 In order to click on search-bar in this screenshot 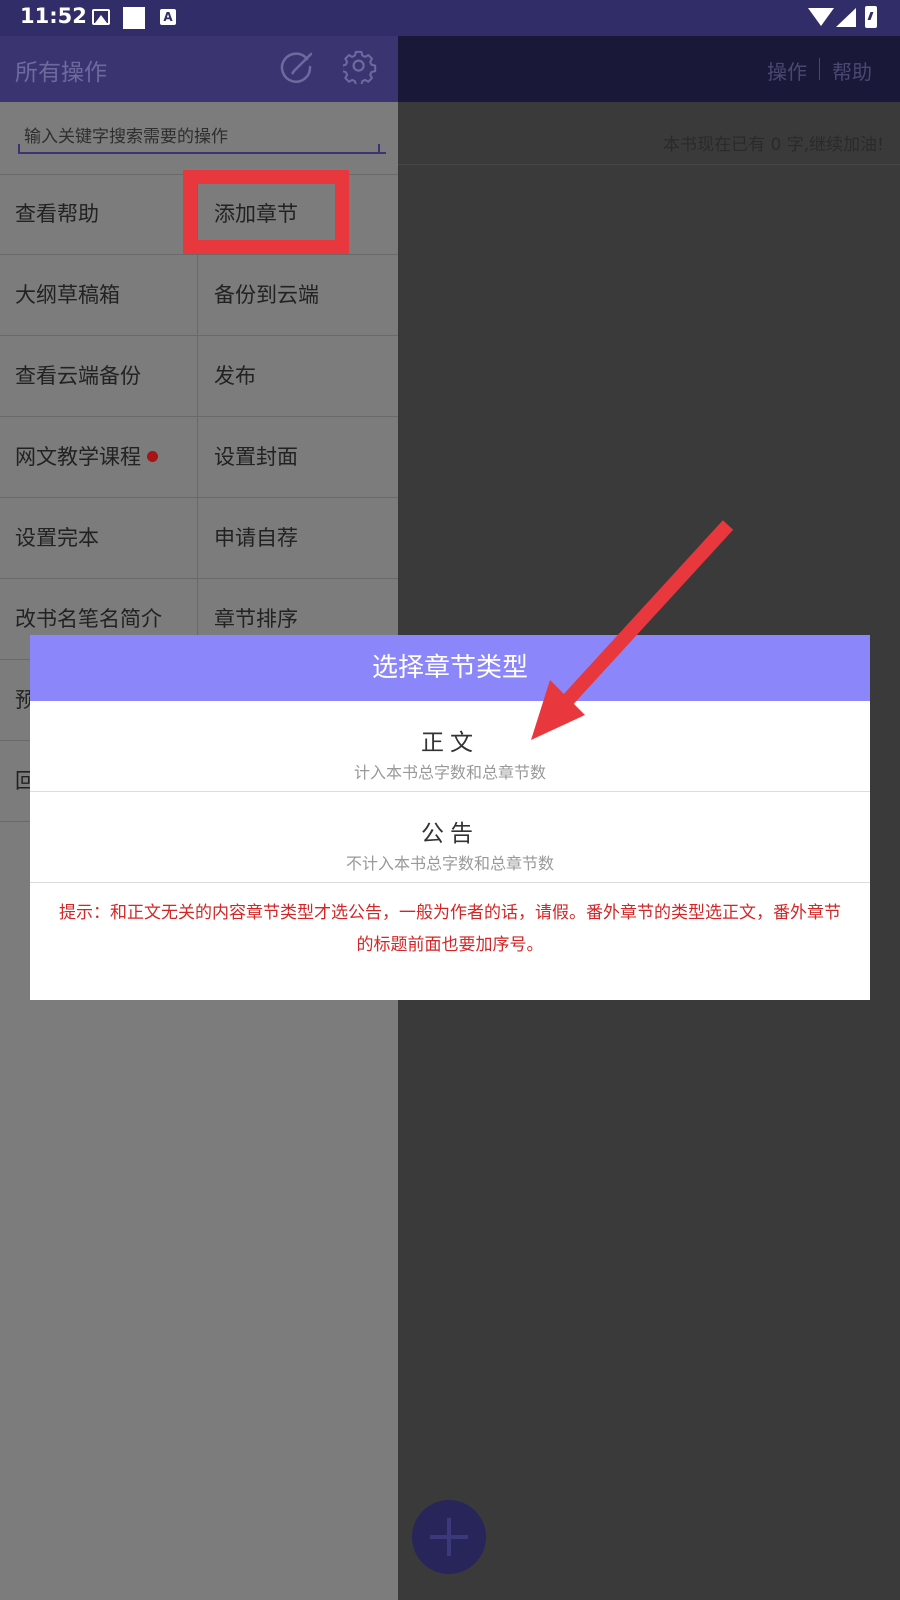, I will do `click(199, 138)`.